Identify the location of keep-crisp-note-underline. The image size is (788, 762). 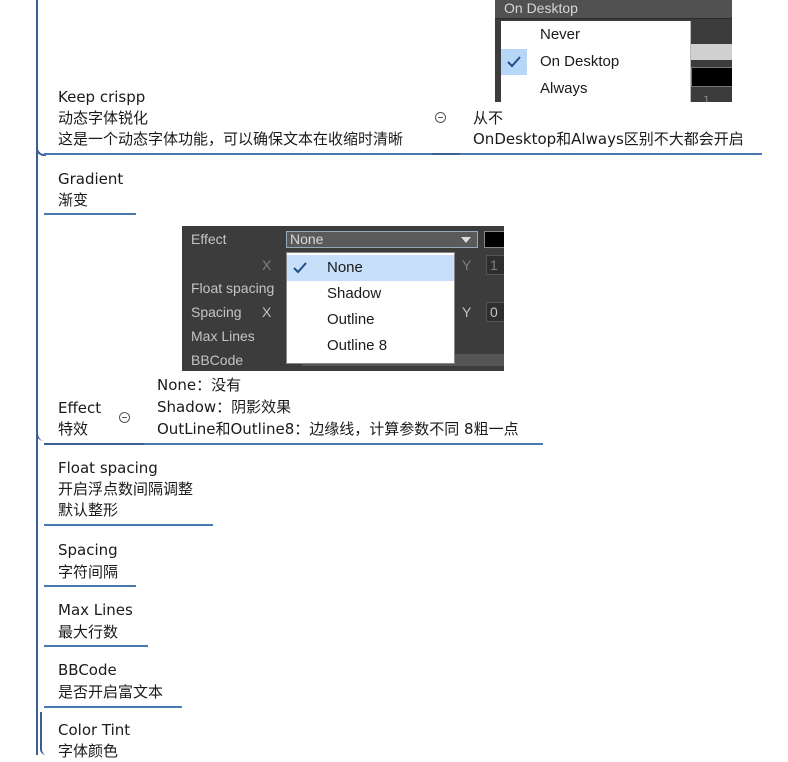
(611, 154).